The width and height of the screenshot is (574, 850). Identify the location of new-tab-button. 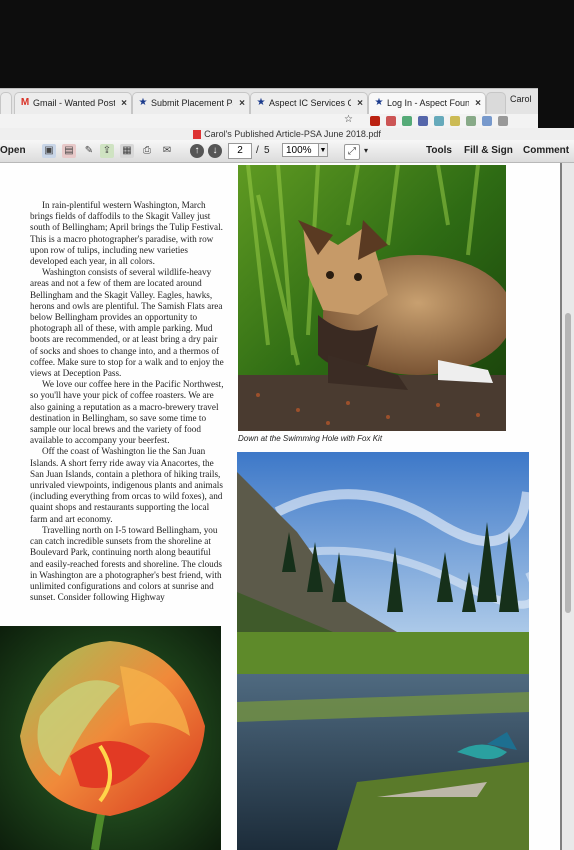
(496, 103).